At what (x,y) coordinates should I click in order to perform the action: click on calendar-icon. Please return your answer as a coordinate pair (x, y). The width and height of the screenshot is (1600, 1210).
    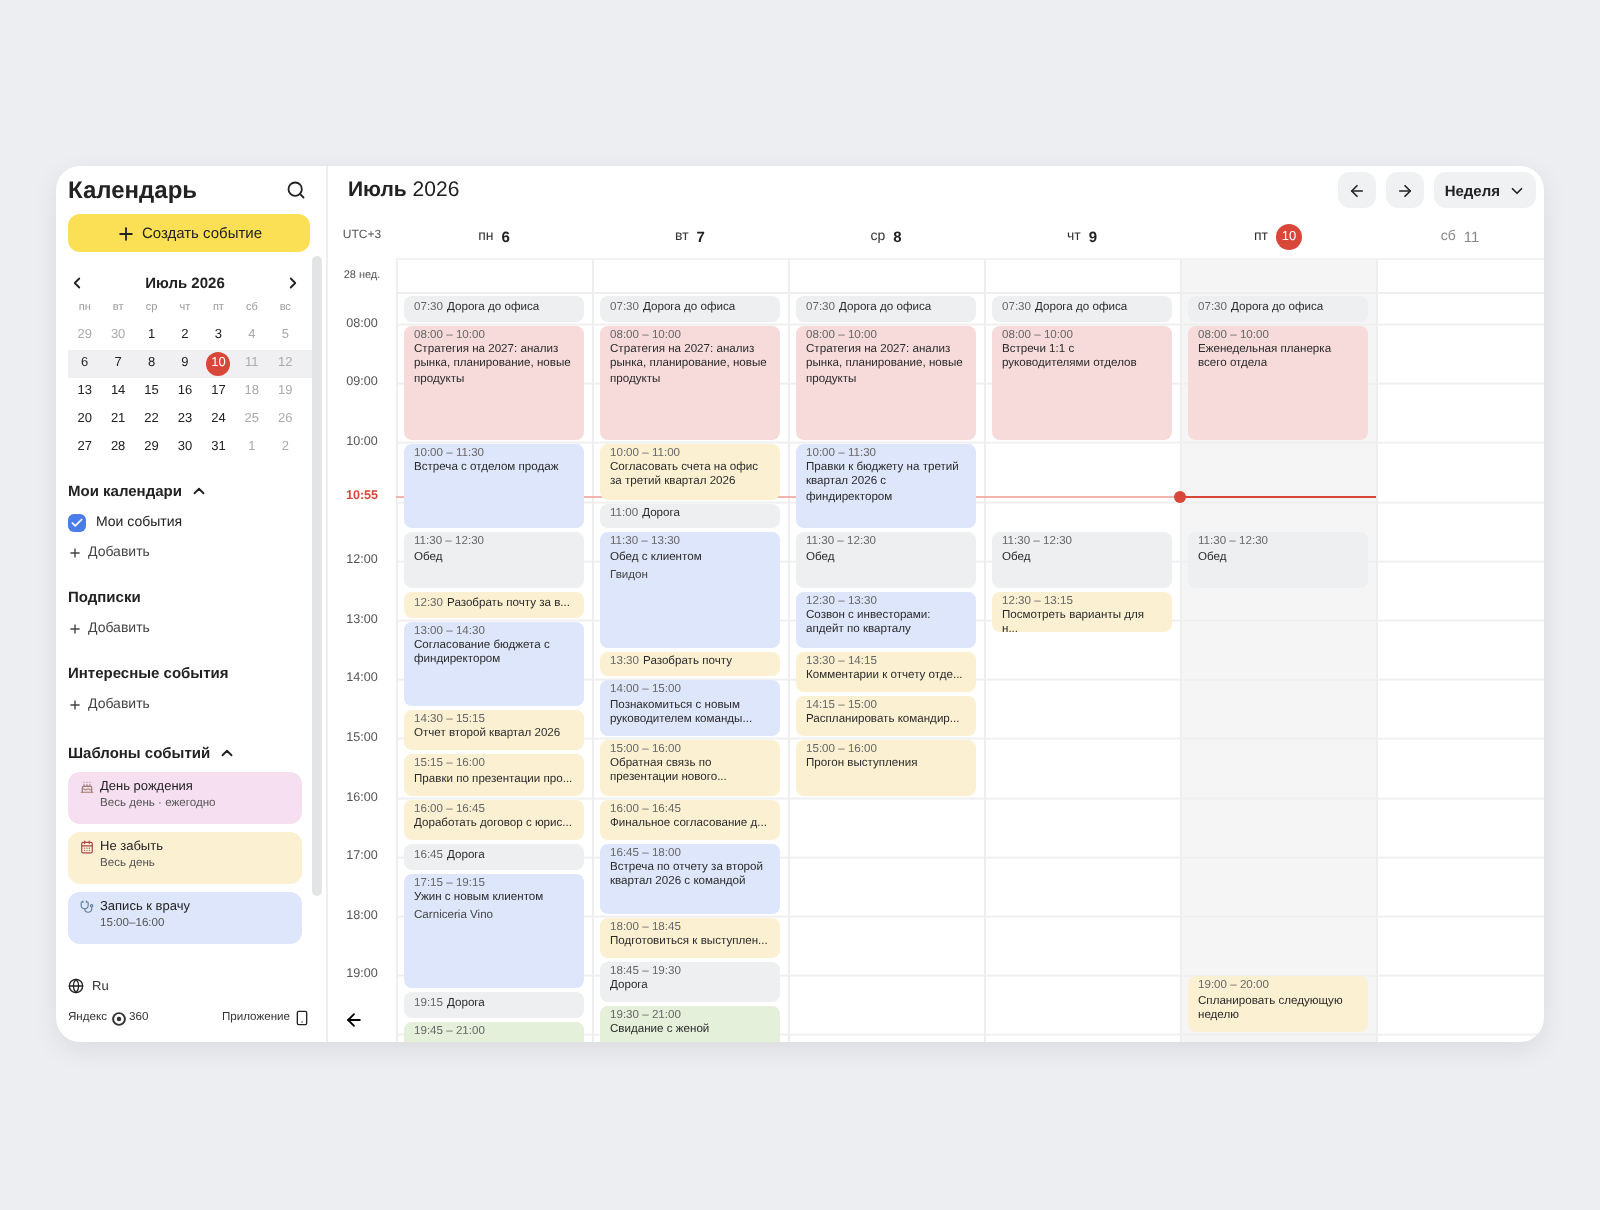
    Looking at the image, I should click on (87, 847).